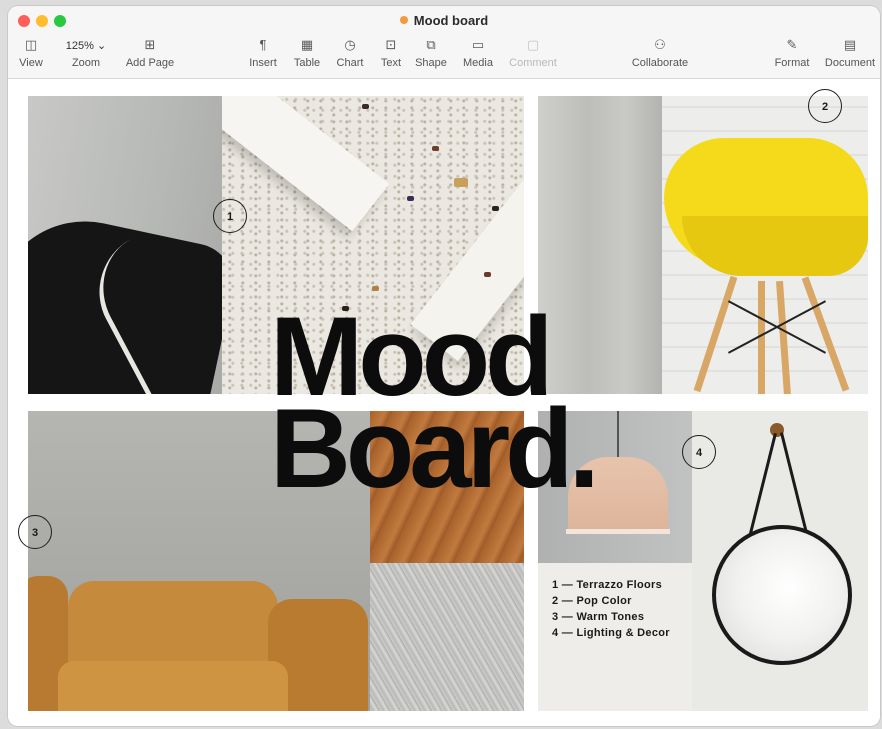  What do you see at coordinates (150, 63) in the screenshot?
I see `add-page-label: Add Page` at bounding box center [150, 63].